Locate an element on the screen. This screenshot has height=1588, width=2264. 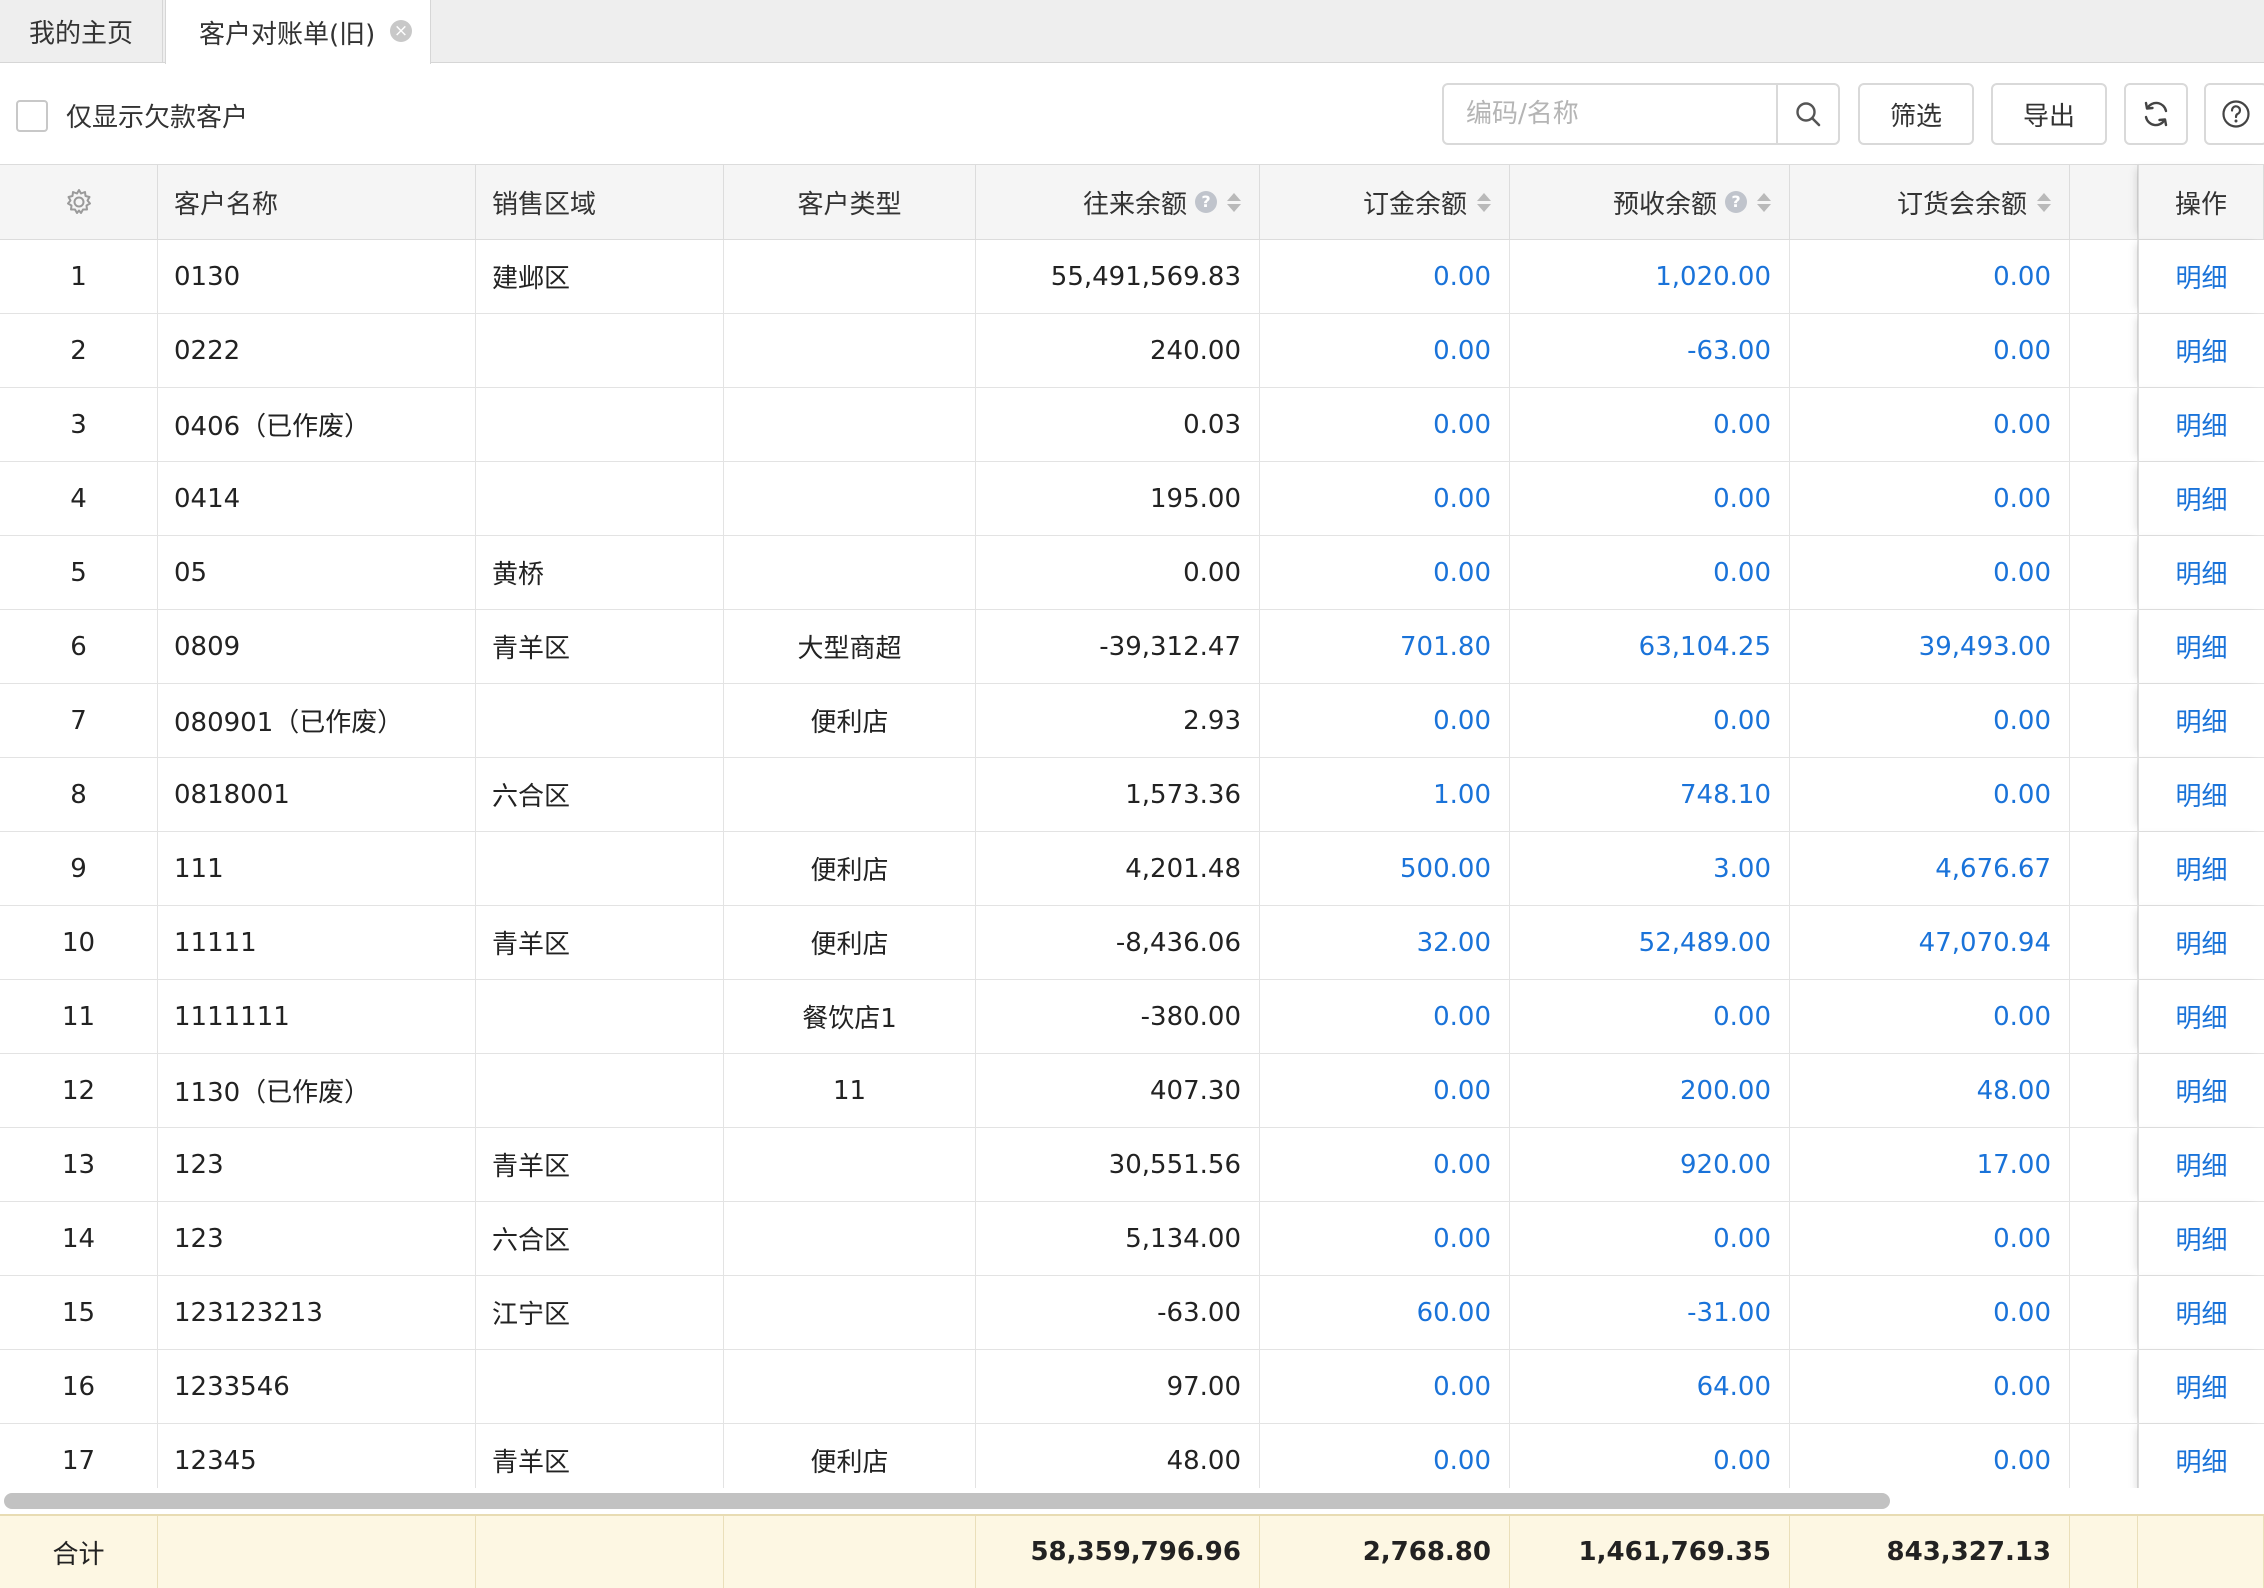
table-row: 12 1130（已作废） 11 407.30 0.00 200.00 48.00 明细 is located at coordinates (1132, 1091).